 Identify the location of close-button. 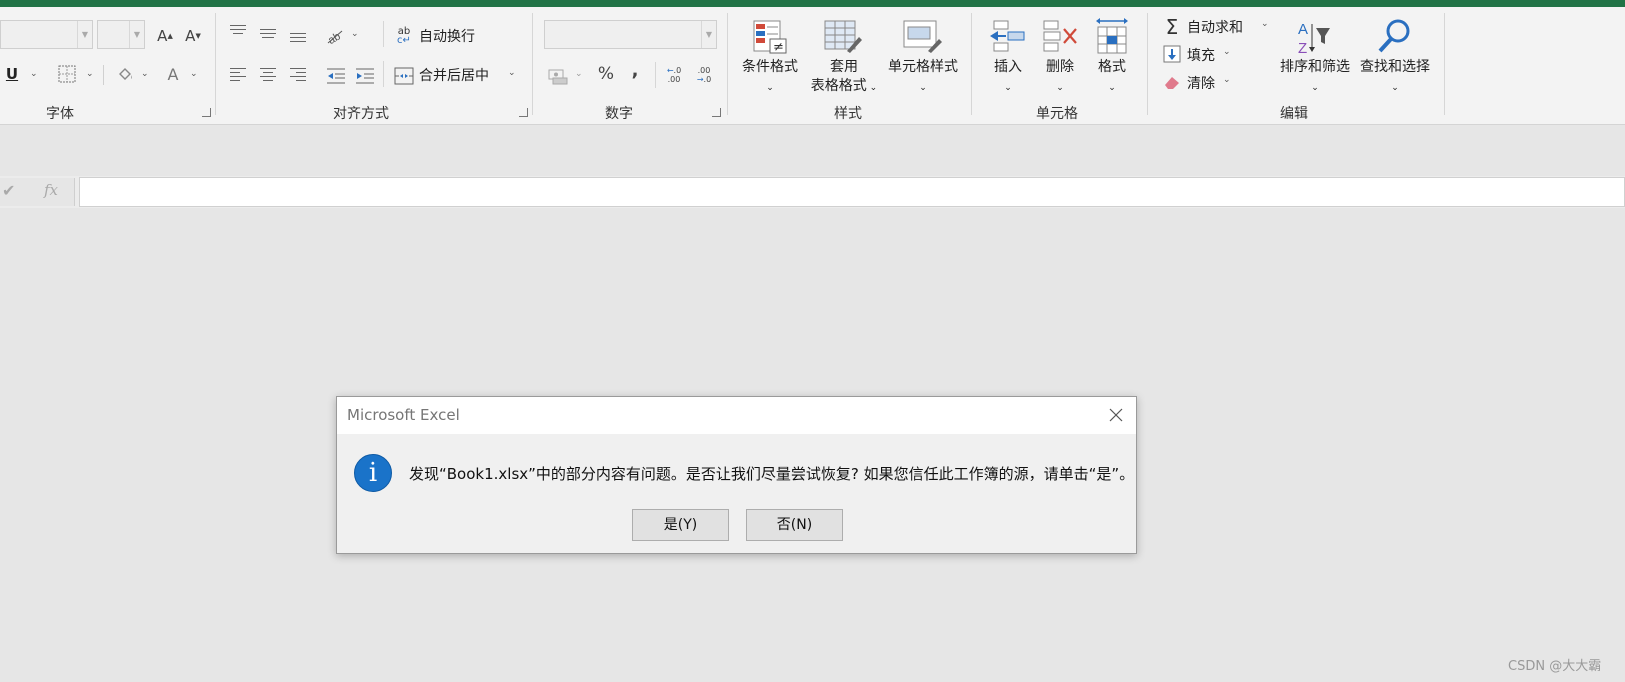
(1116, 415).